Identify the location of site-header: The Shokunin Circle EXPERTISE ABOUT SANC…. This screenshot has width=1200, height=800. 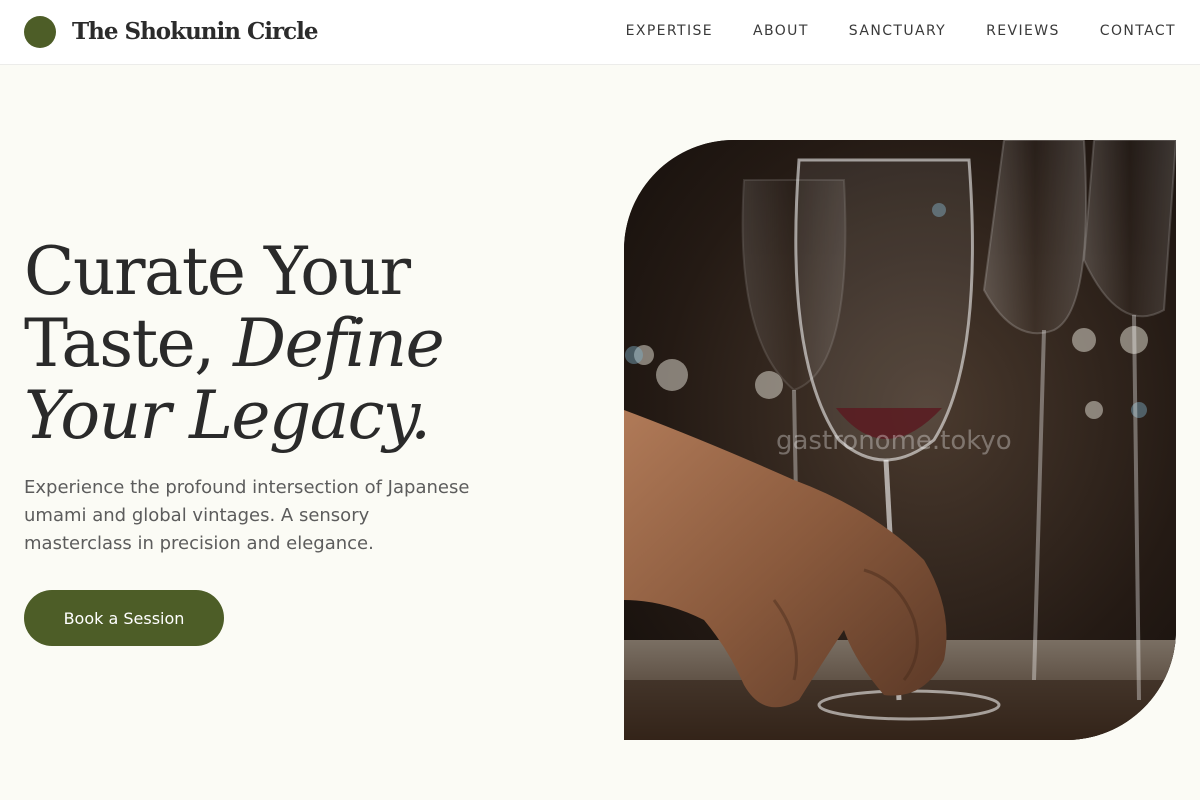
(600, 32).